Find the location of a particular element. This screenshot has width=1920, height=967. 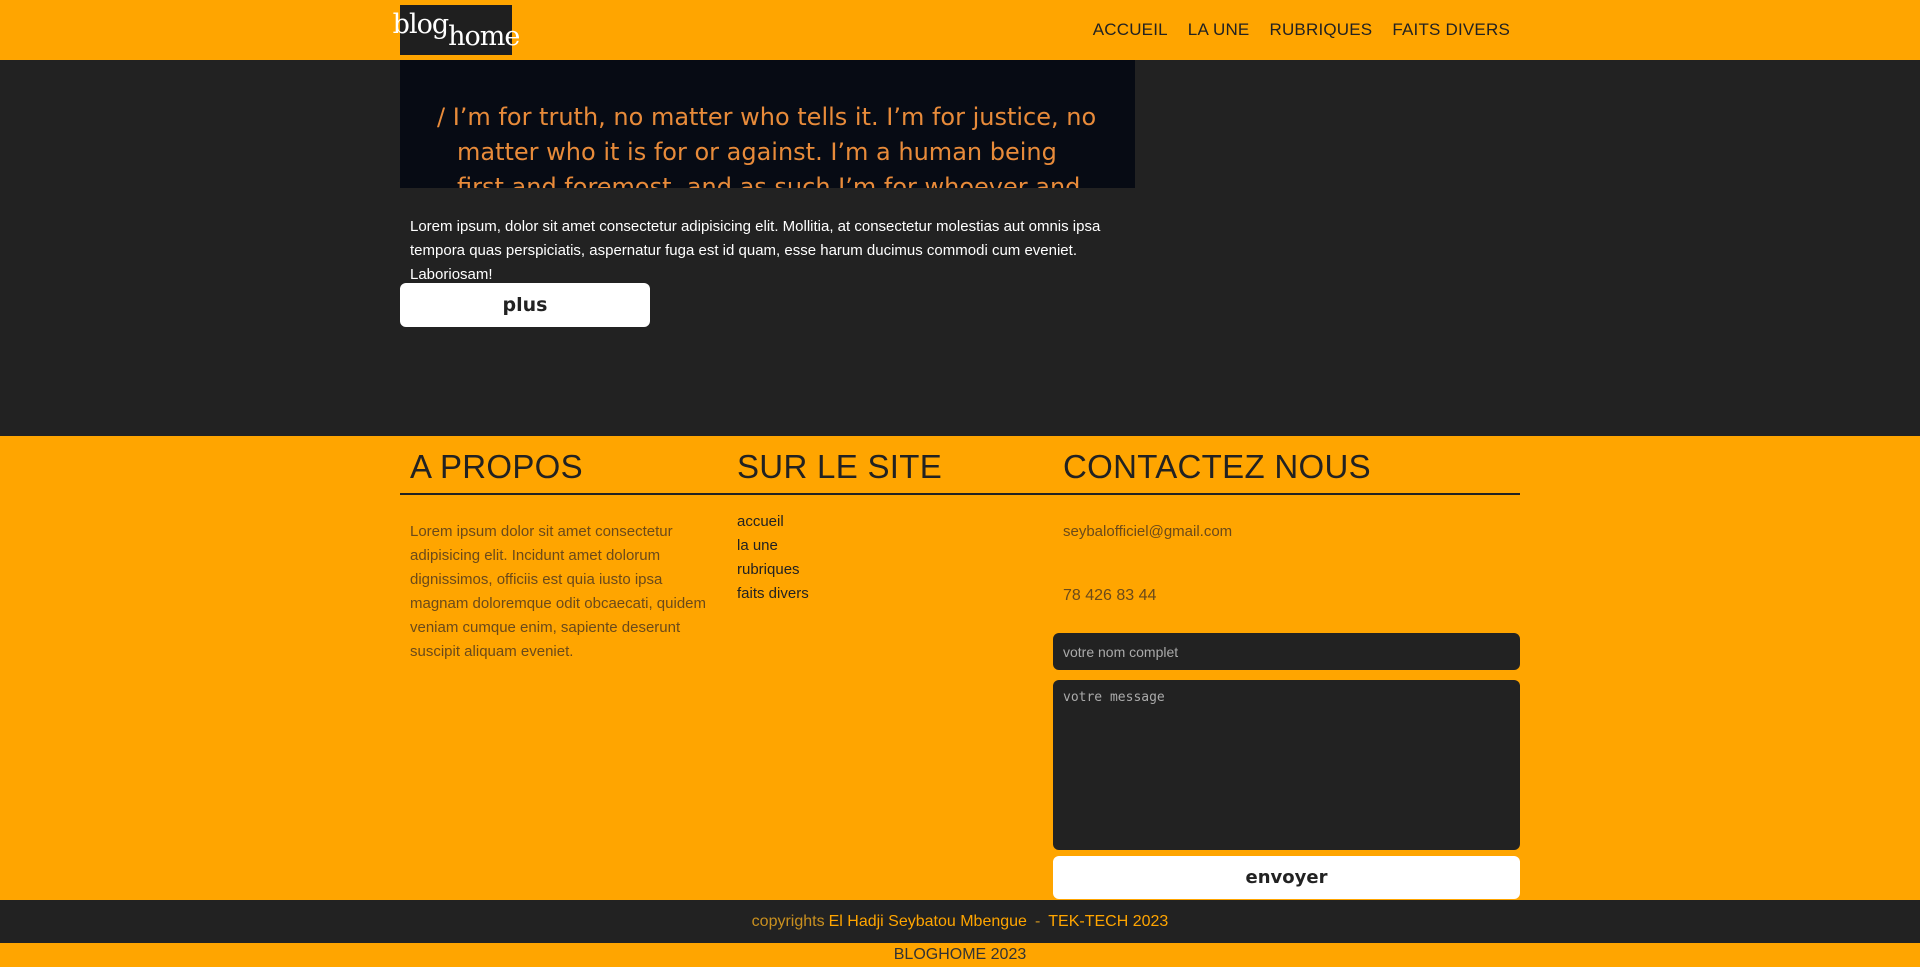

bottom-bar: BLOGHOME 2023 is located at coordinates (960, 955).